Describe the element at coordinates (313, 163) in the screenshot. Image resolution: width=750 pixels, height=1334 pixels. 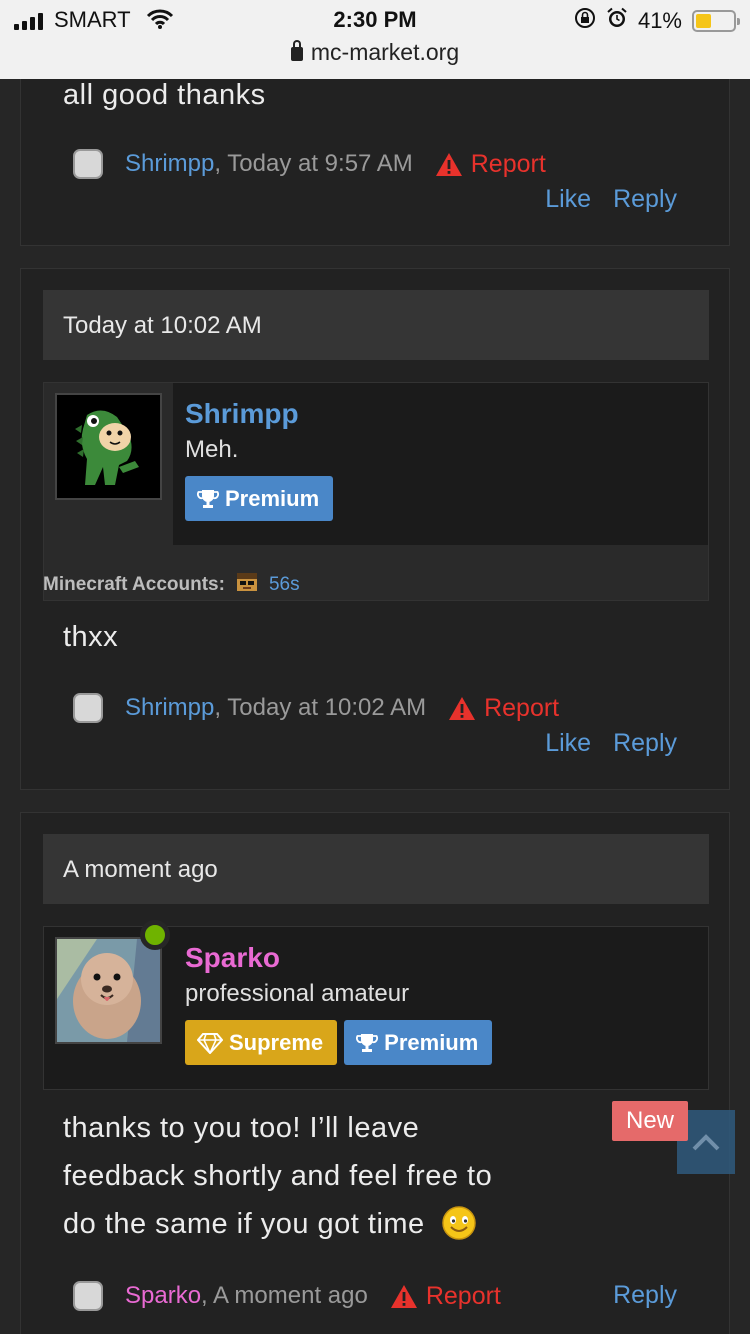
I see `post-timestamp: , Today at 9:57 AM` at that location.